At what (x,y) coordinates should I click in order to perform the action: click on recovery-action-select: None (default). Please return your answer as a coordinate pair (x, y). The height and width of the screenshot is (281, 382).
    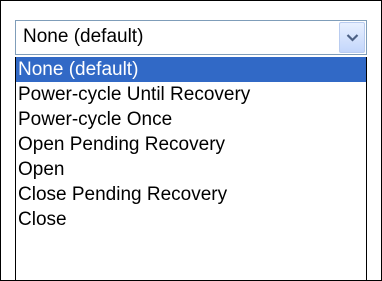
    Looking at the image, I should click on (191, 37).